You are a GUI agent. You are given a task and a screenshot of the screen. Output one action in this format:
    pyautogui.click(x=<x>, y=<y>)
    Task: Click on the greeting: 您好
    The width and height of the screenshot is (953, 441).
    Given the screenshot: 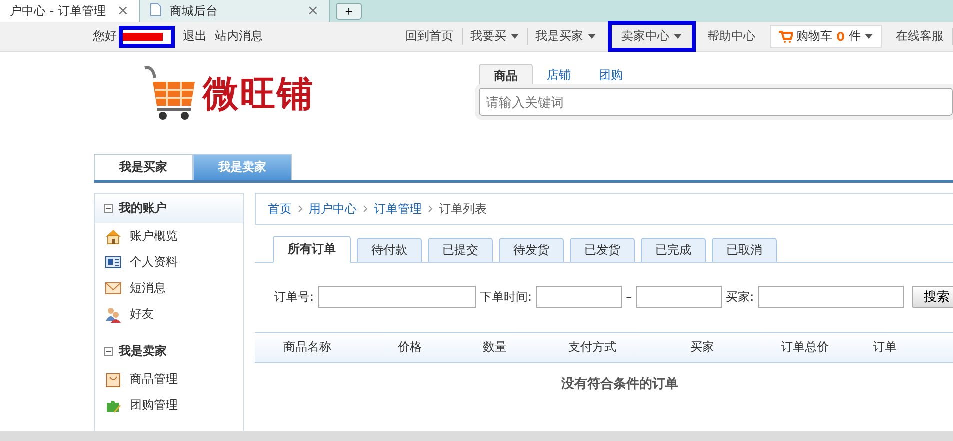 What is the action you would take?
    pyautogui.click(x=105, y=36)
    